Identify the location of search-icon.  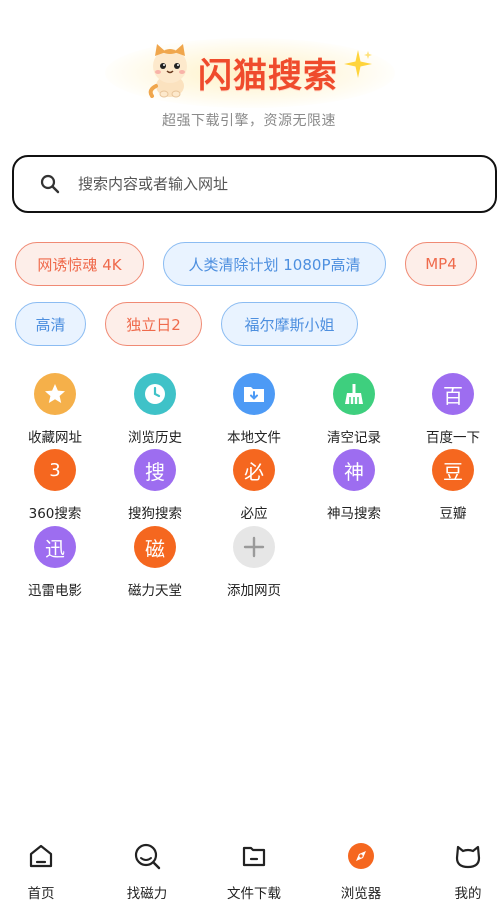
(50, 184).